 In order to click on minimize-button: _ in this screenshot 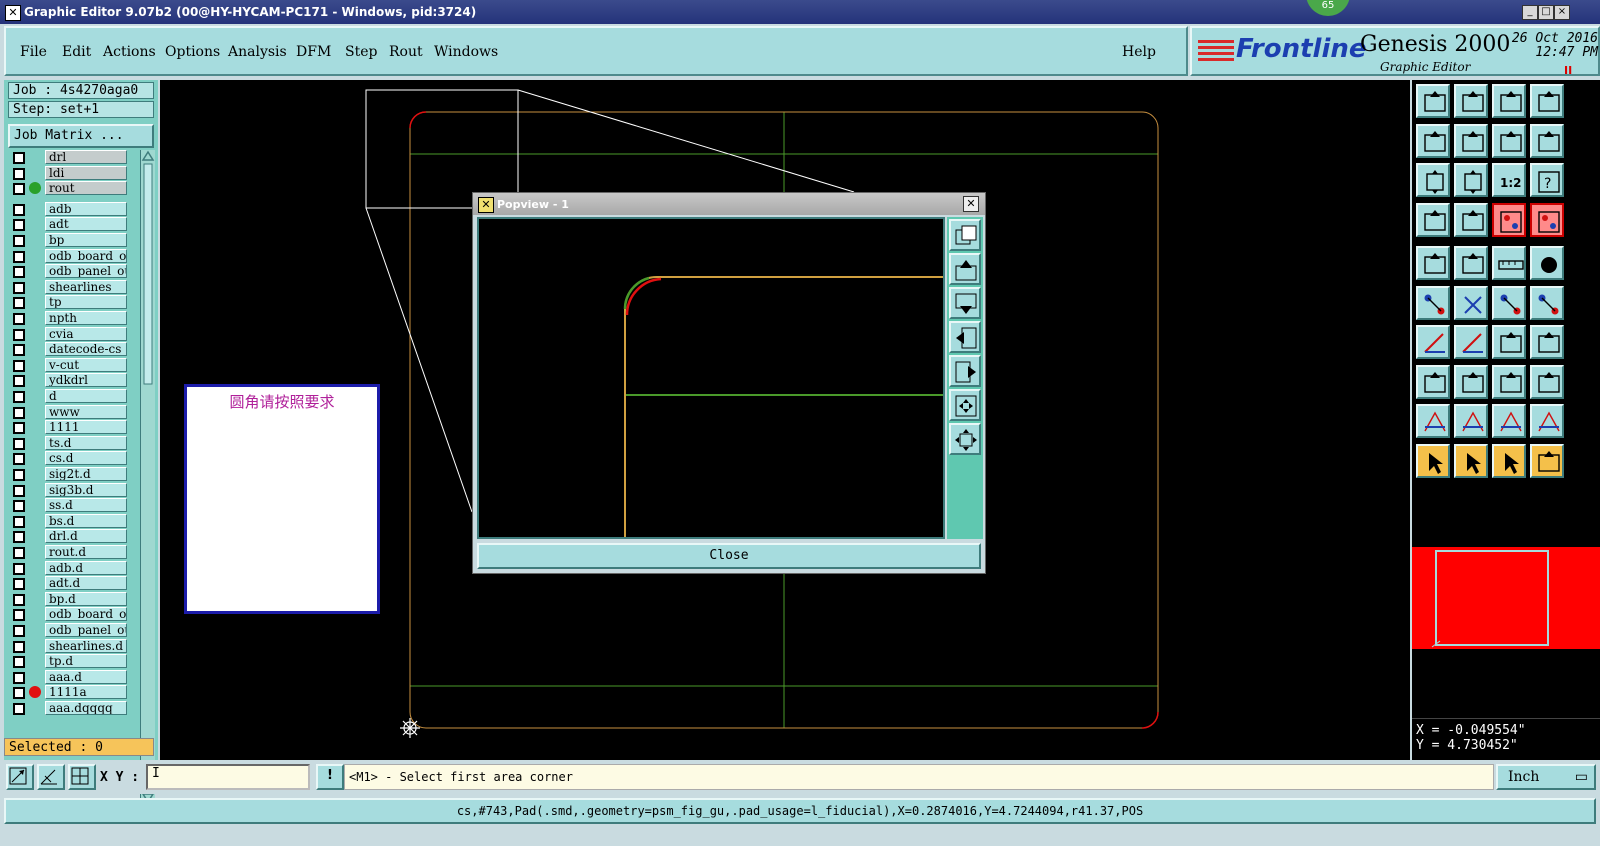, I will do `click(1530, 12)`.